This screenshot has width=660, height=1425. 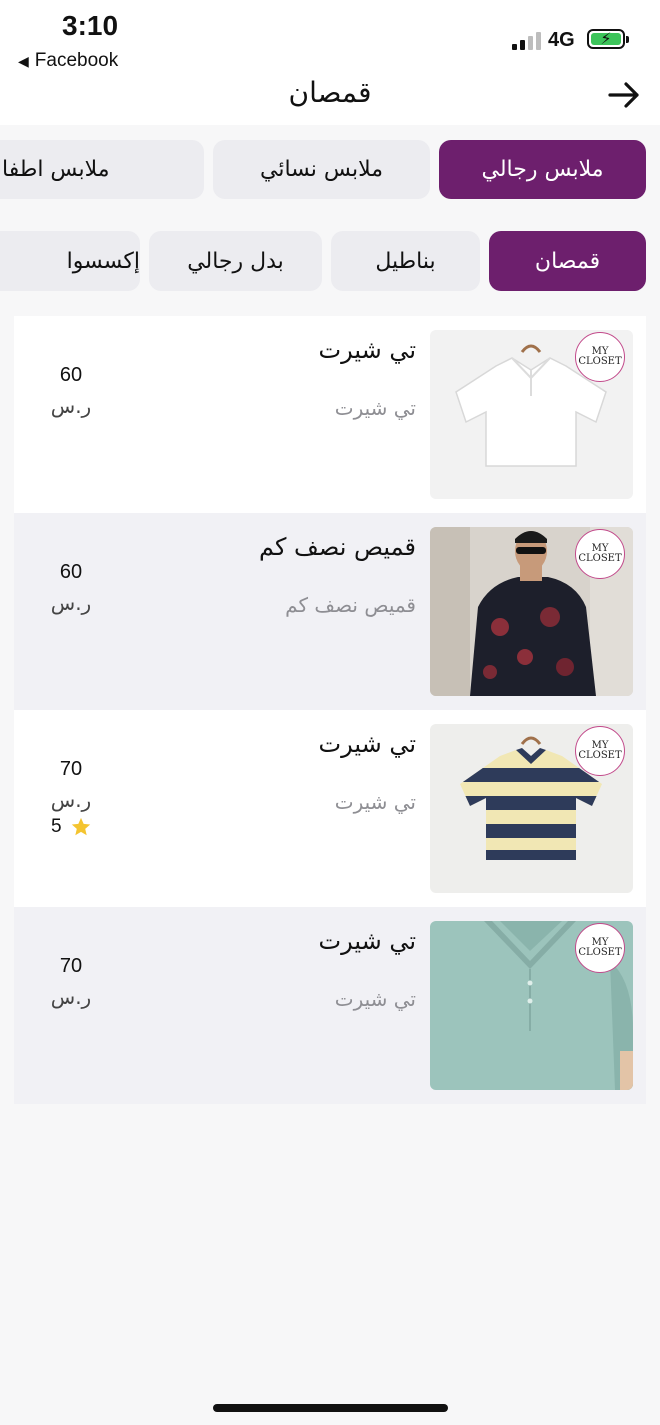 I want to click on product-rating: 5, so click(x=71, y=827).